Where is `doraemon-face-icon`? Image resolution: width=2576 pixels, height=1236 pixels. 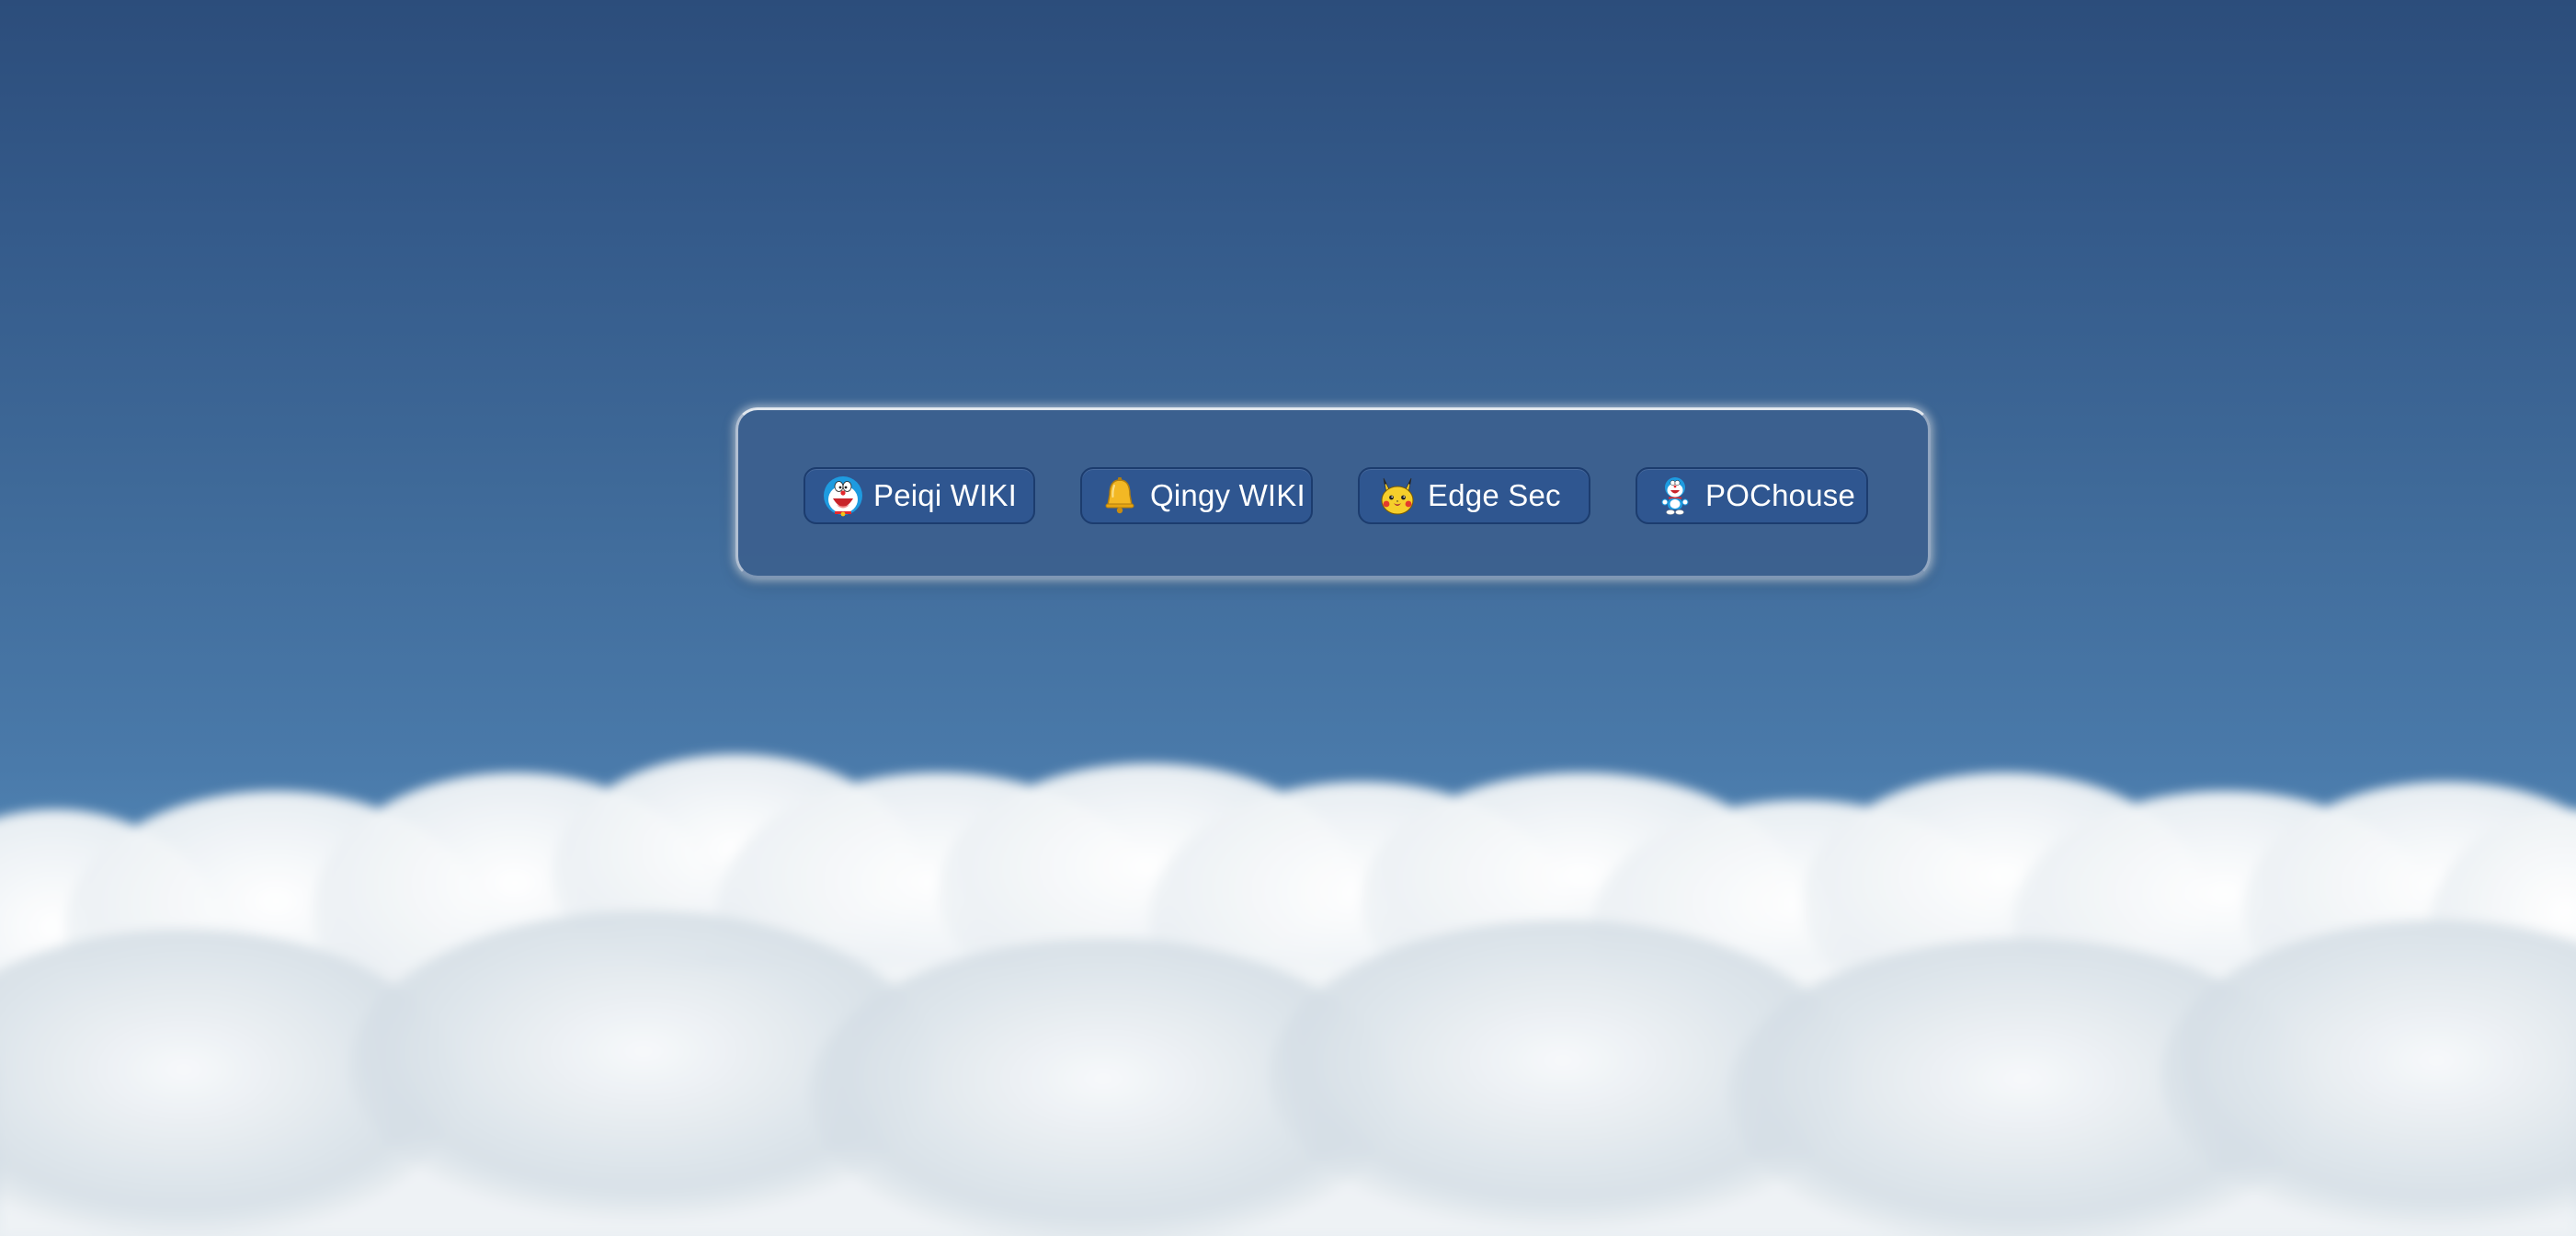 doraemon-face-icon is located at coordinates (843, 496).